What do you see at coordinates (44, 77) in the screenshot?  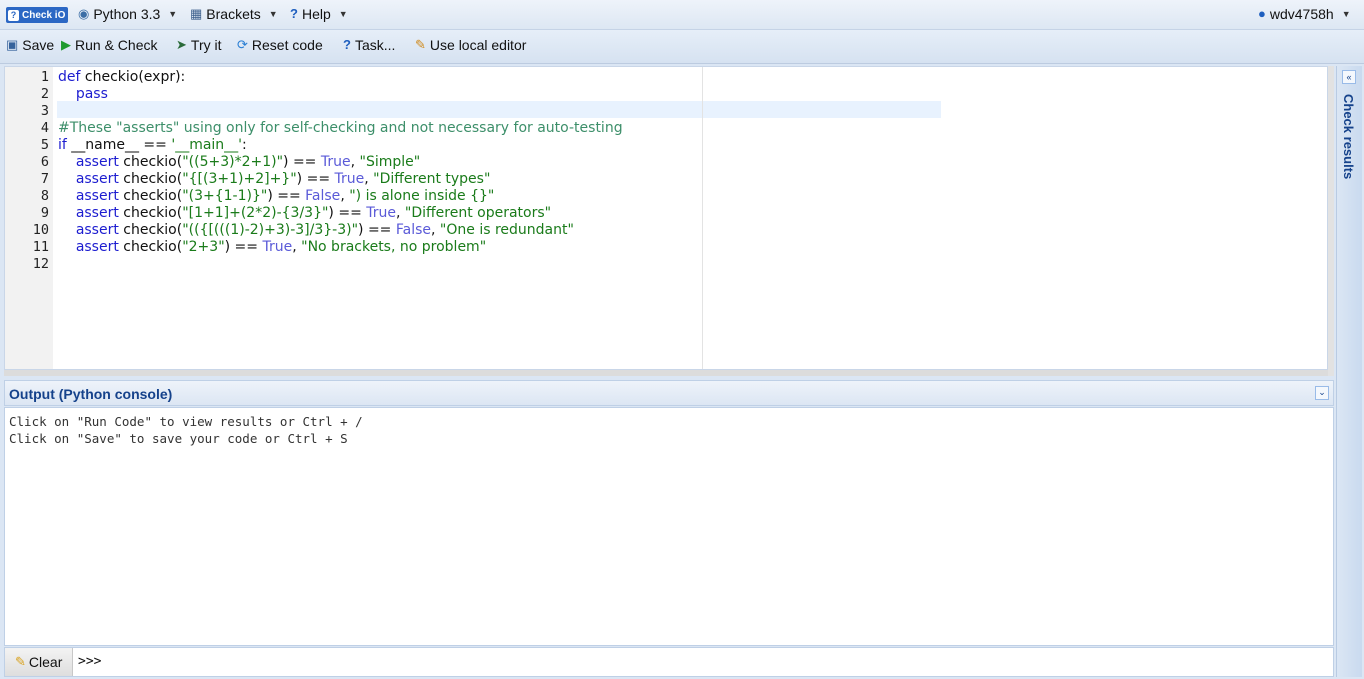 I see `line-number: 1` at bounding box center [44, 77].